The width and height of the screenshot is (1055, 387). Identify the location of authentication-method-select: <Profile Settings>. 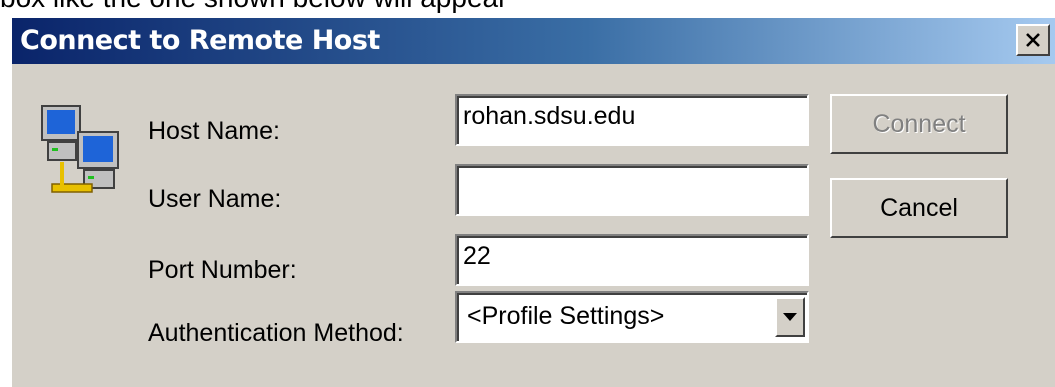
(632, 317).